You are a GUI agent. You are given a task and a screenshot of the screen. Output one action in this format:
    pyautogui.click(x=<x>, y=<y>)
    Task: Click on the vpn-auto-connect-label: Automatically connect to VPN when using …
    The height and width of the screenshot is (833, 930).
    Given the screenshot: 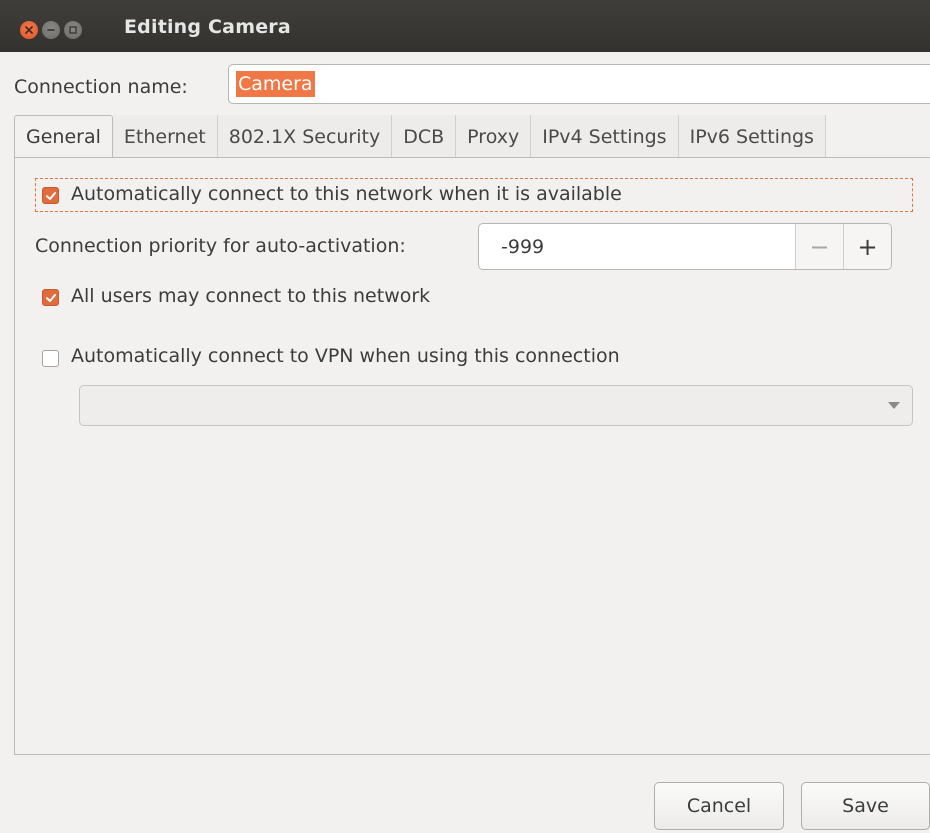 What is the action you would take?
    pyautogui.click(x=345, y=356)
    